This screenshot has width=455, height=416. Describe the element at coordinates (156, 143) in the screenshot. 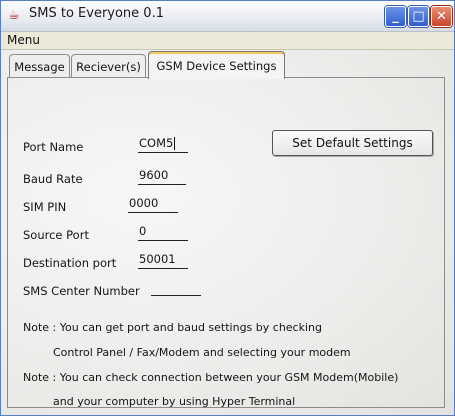

I see `port-name-value: COM5` at that location.